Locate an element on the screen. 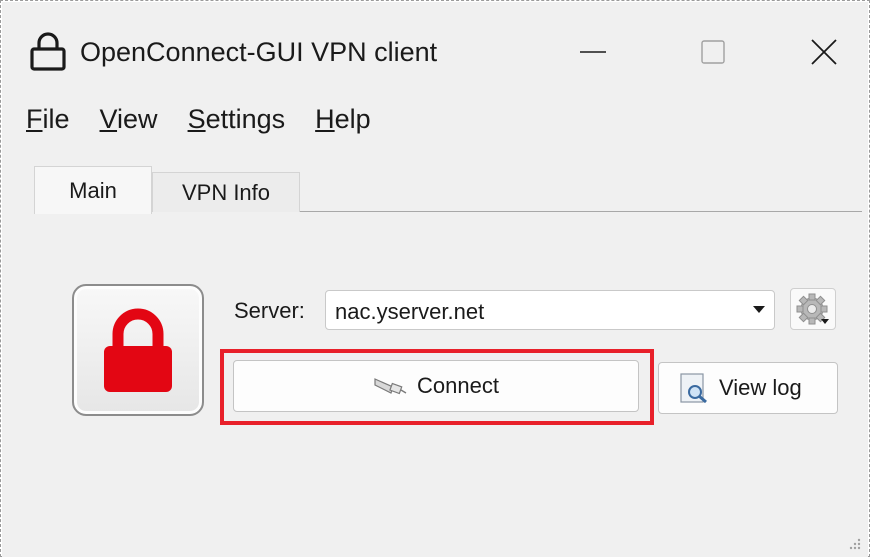 The image size is (872, 559). connect-button: Connect is located at coordinates (436, 386).